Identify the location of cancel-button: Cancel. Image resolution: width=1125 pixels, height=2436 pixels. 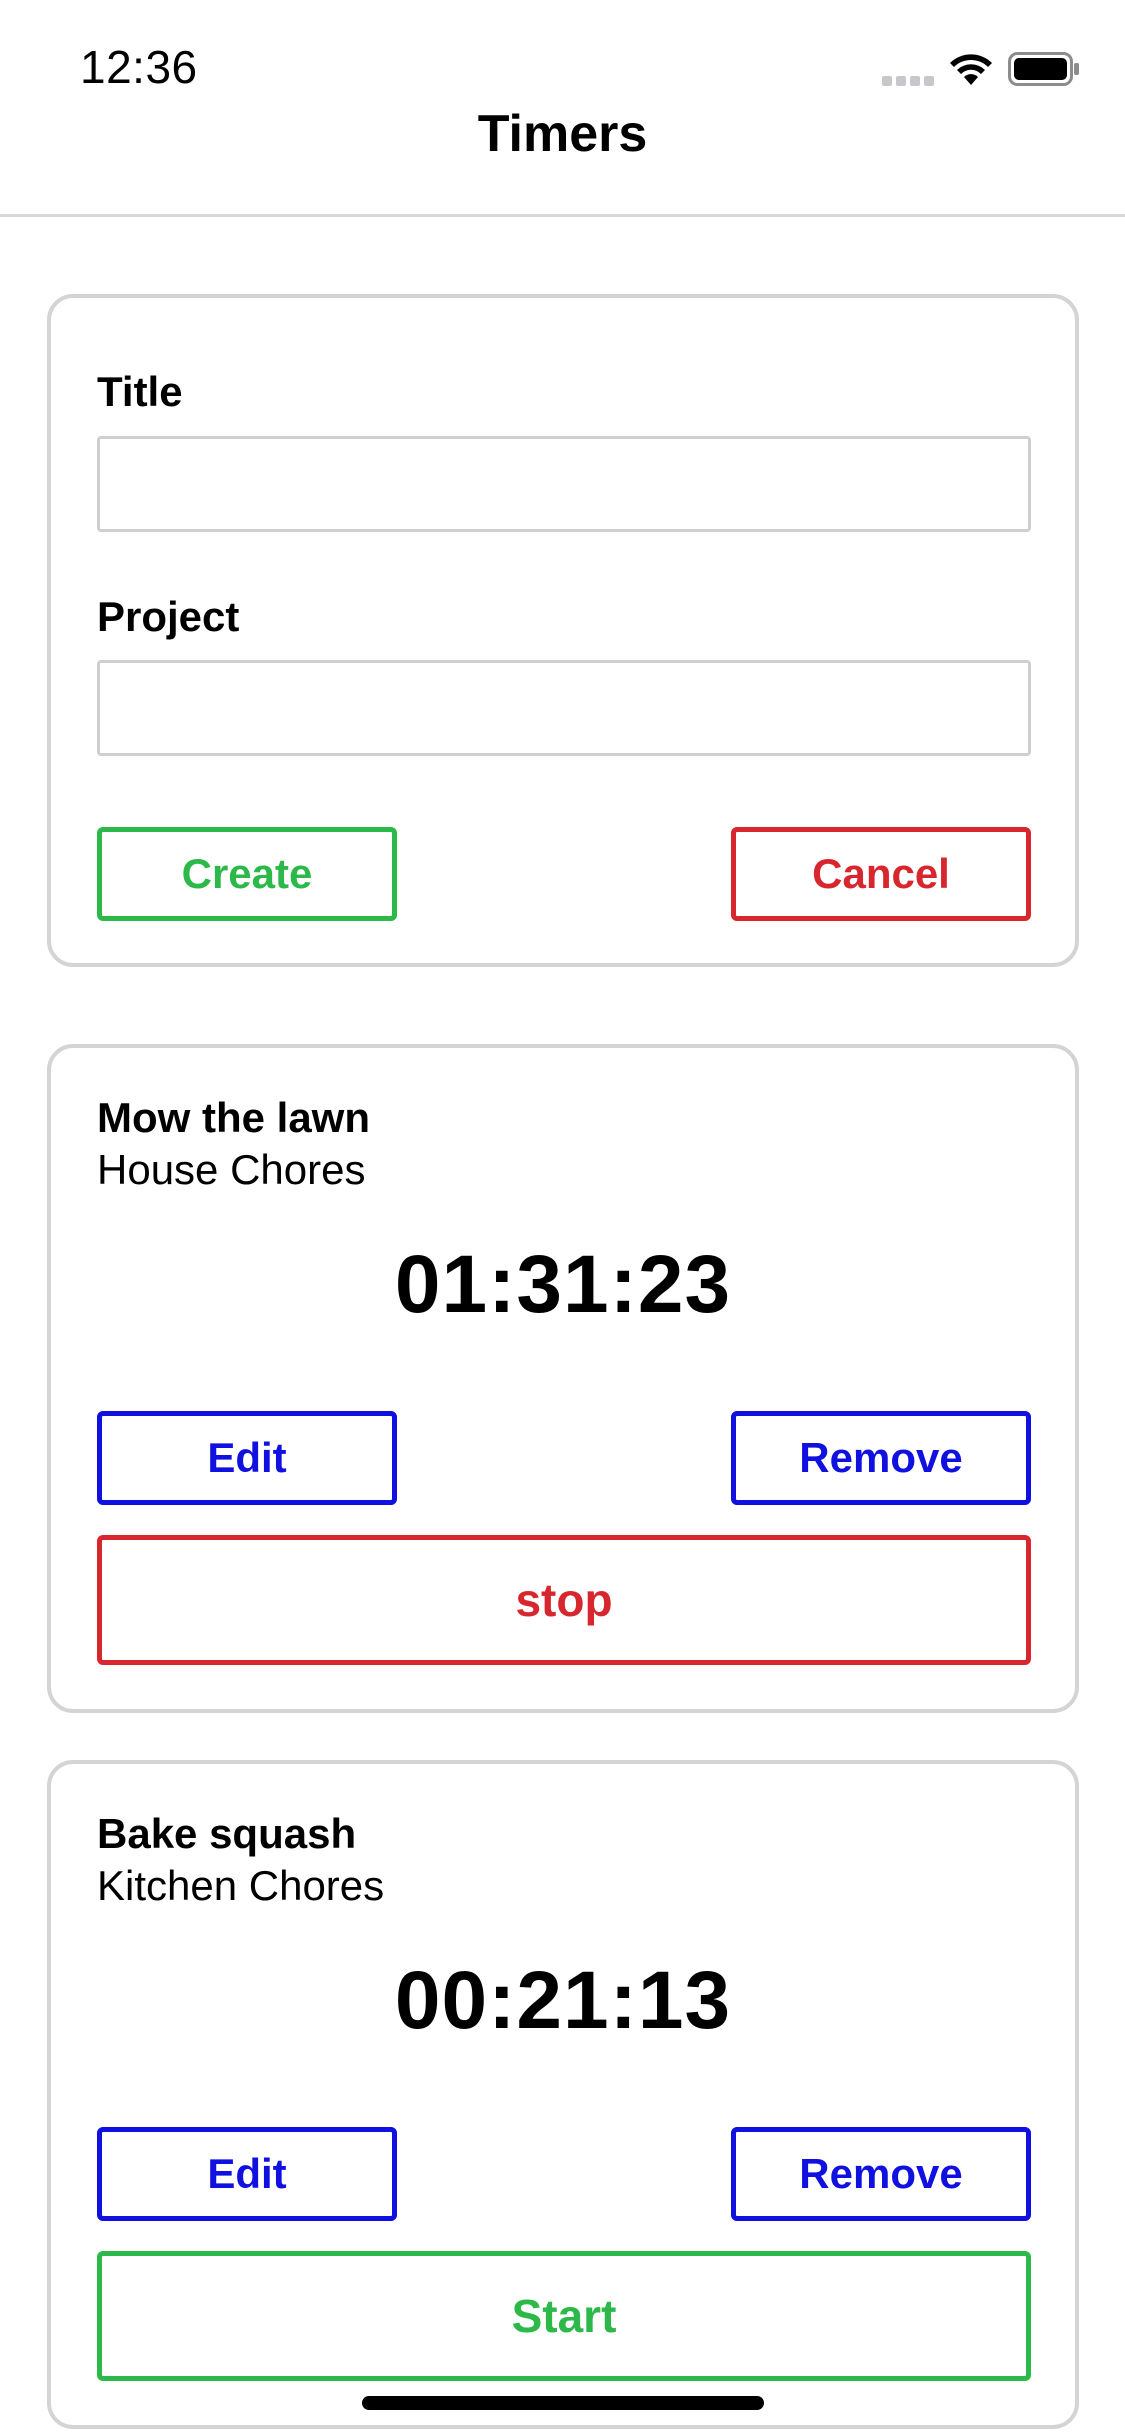
(881, 874).